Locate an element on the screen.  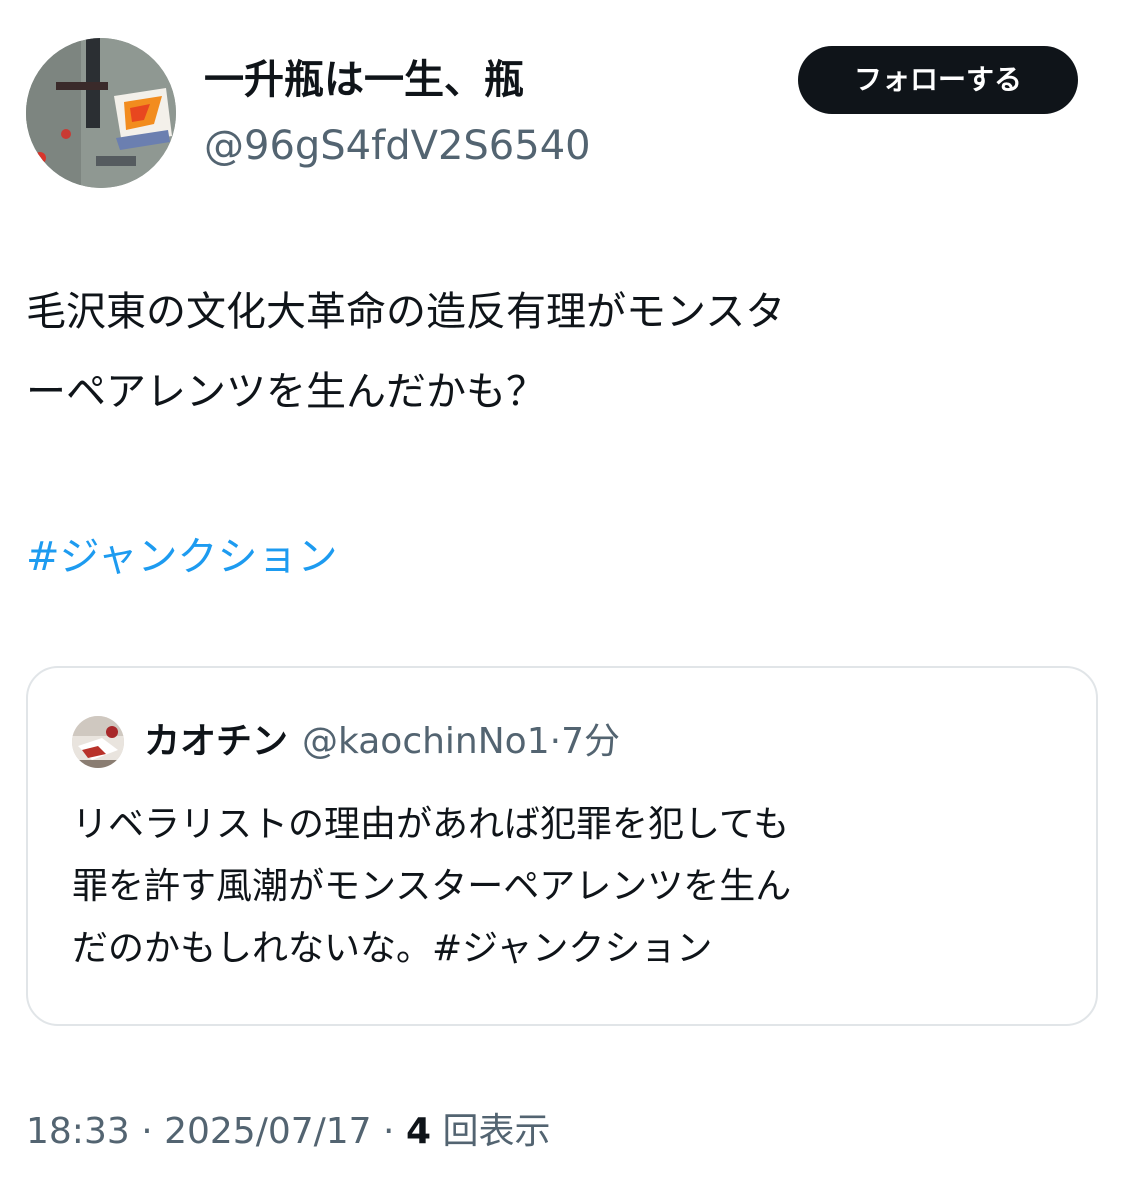
quoted-timestamp: 7分 is located at coordinates (590, 741).